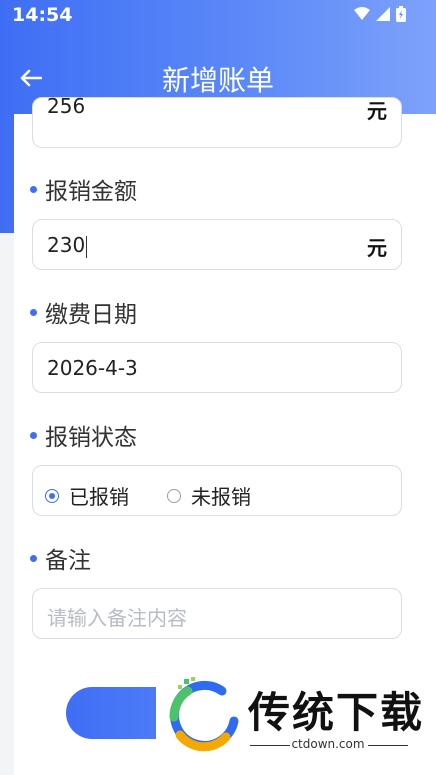  I want to click on pay-date-value: 2026-4-3, so click(92, 368).